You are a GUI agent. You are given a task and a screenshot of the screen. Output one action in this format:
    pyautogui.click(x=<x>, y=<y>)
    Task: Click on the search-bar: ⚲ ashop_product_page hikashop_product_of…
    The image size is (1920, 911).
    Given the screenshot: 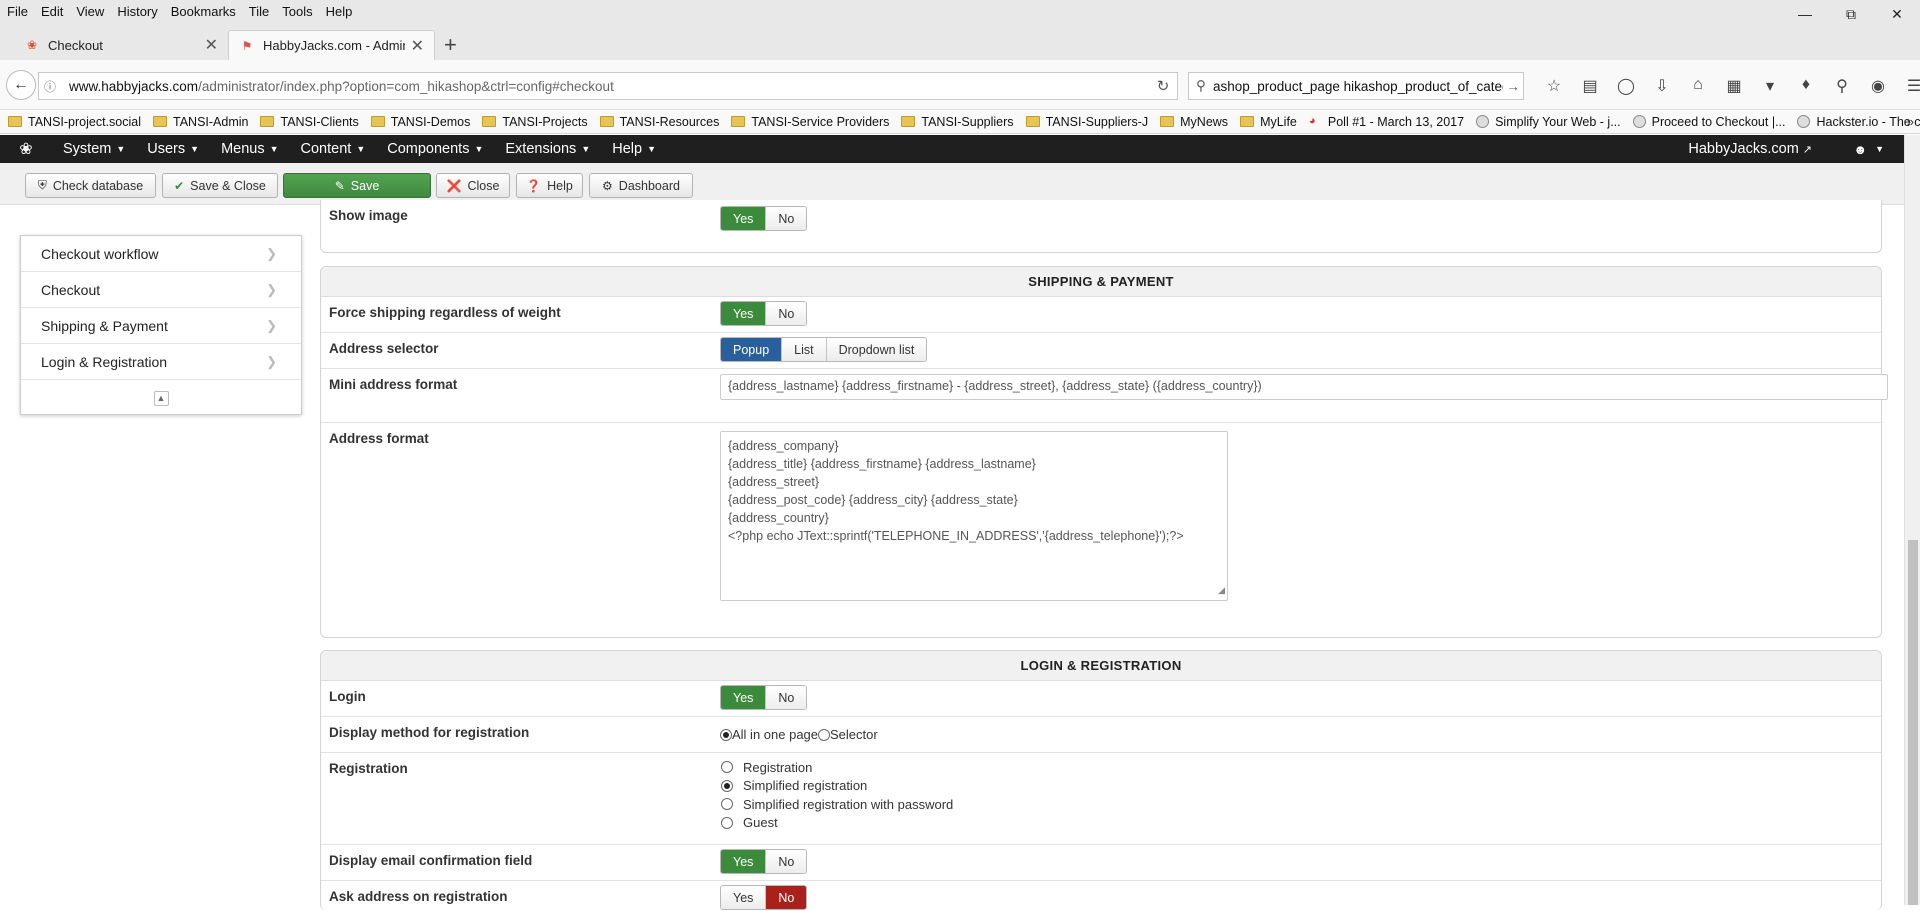 What is the action you would take?
    pyautogui.click(x=1356, y=86)
    